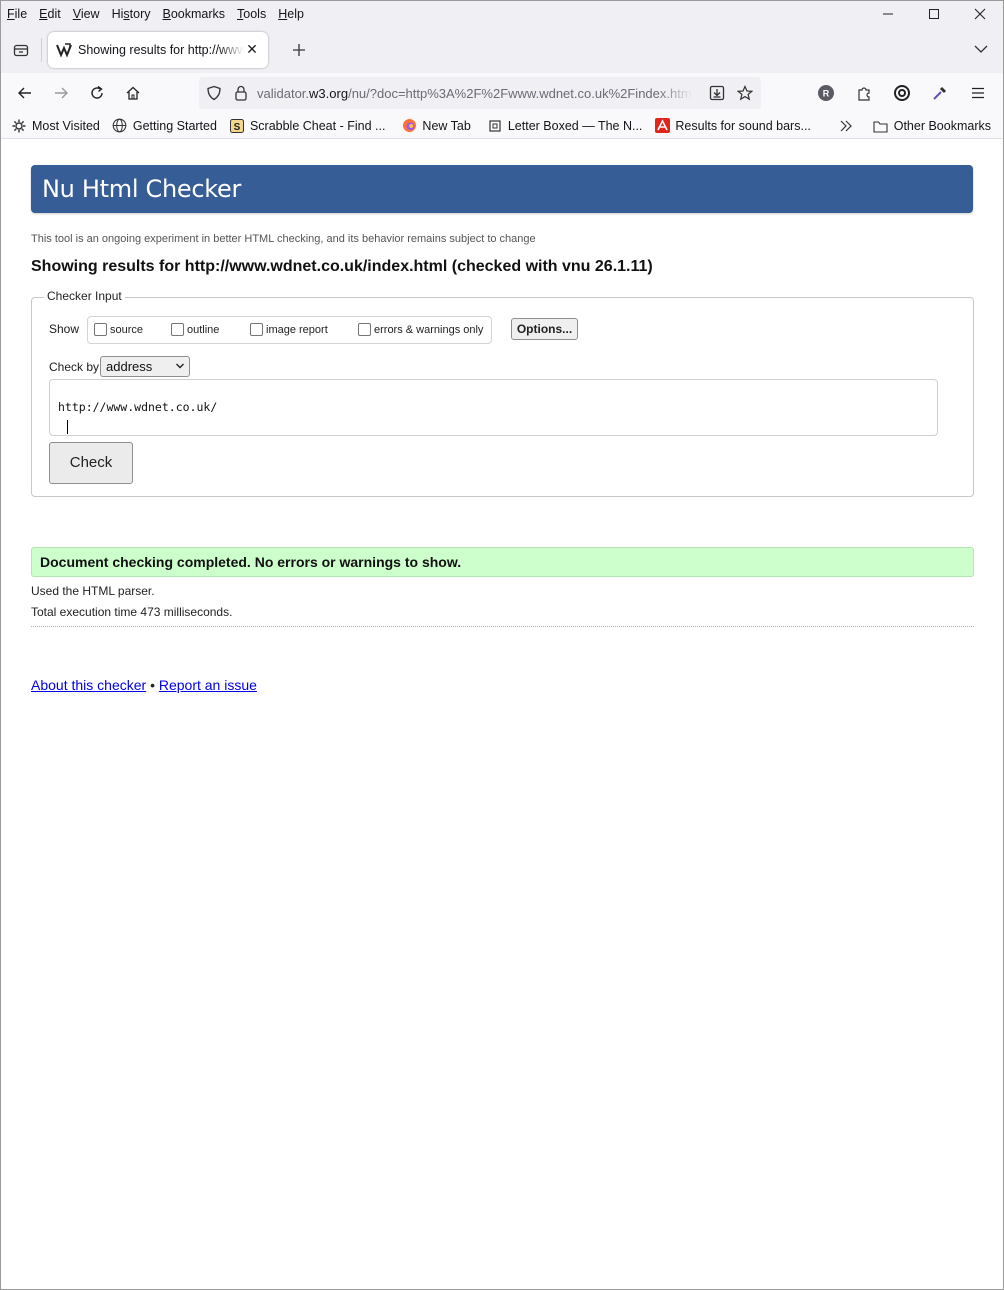  Describe the element at coordinates (291, 14) in the screenshot. I see `menu-help: Help` at that location.